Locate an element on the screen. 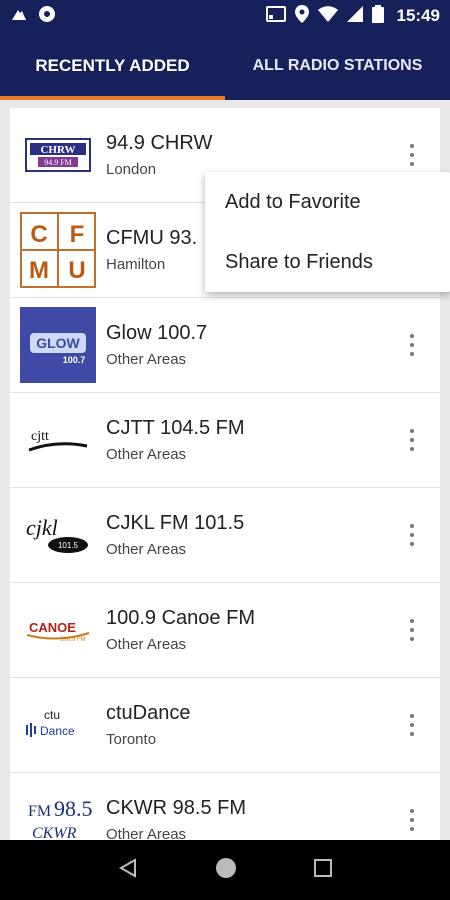 The height and width of the screenshot is (900, 450). tab-label: ALL RADIO STATIONS is located at coordinates (337, 65).